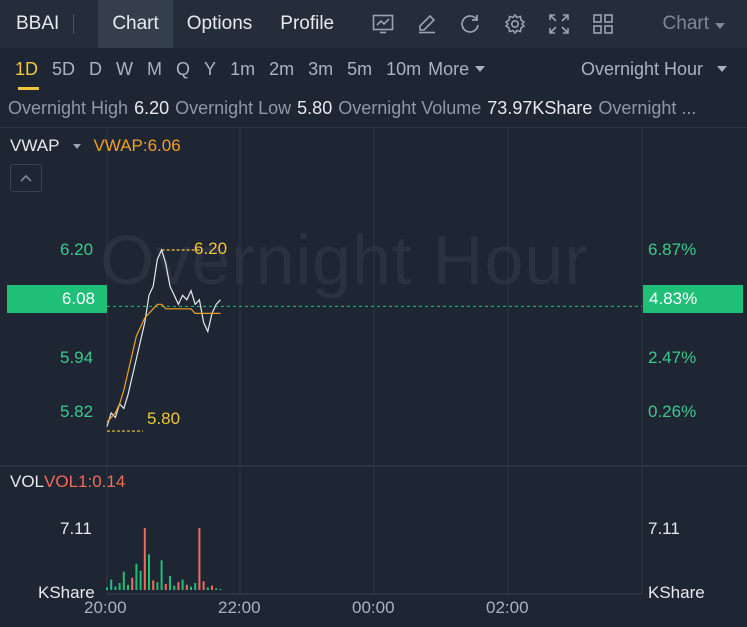  Describe the element at coordinates (603, 24) in the screenshot. I see `layout-grid-icon` at that location.